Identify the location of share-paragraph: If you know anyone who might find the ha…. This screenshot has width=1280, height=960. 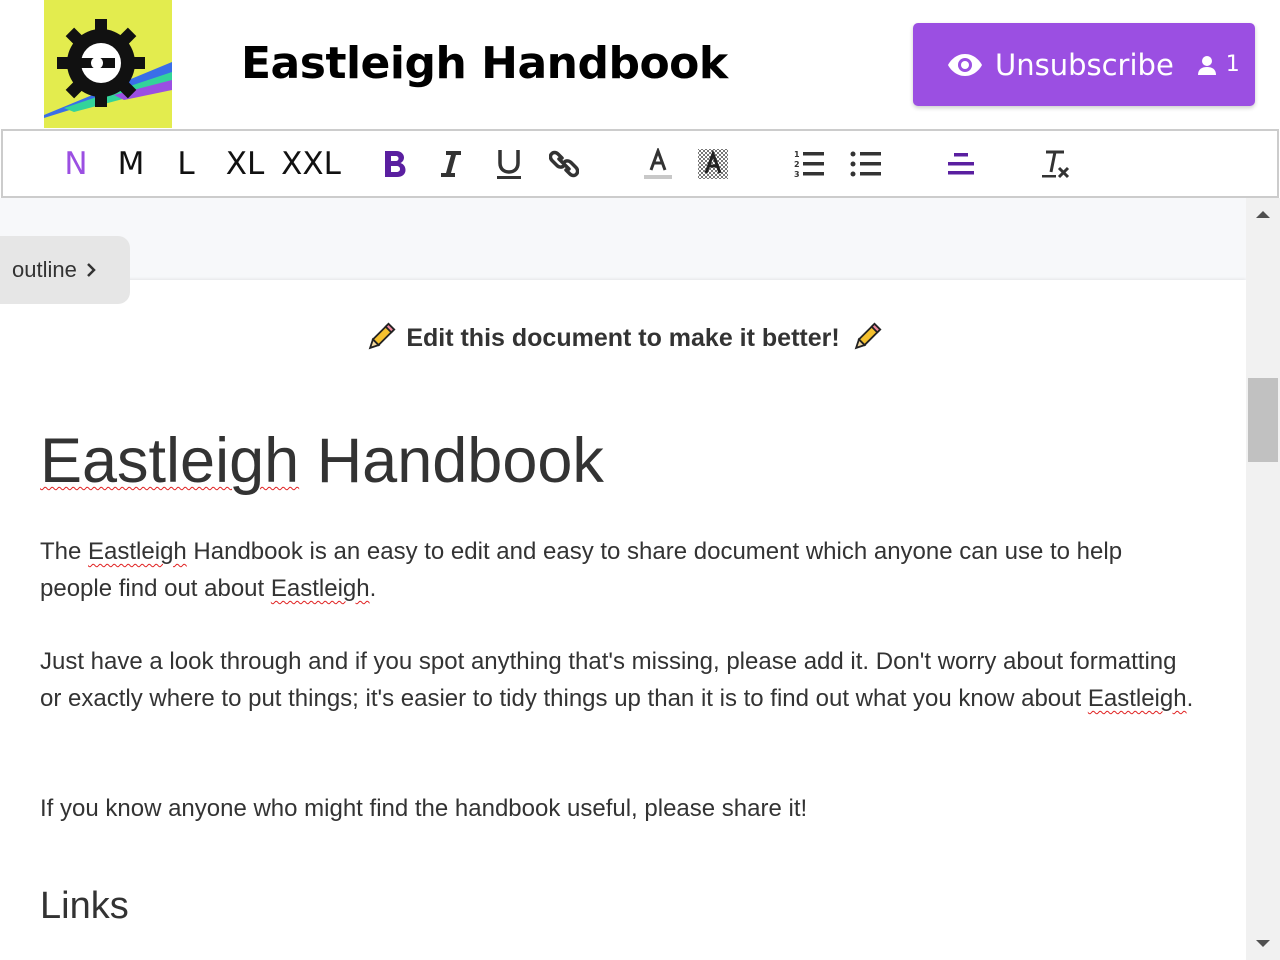
(620, 808).